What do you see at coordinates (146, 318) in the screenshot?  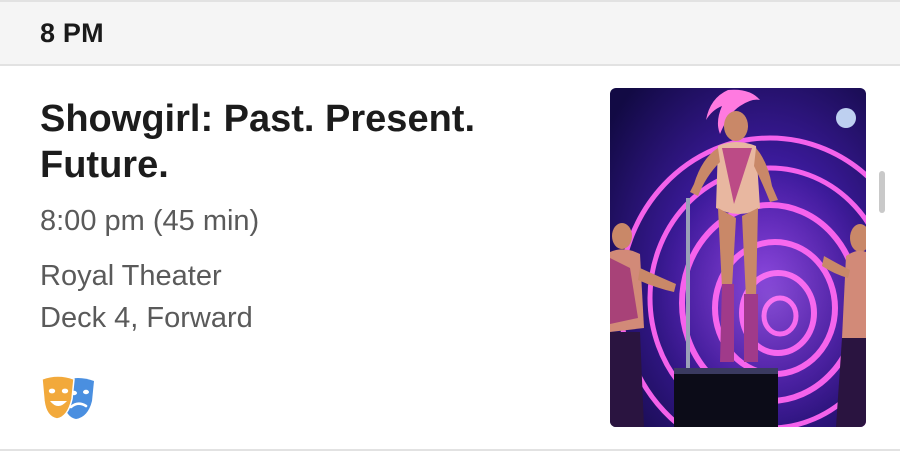 I see `venue-location: Deck 4, Forward` at bounding box center [146, 318].